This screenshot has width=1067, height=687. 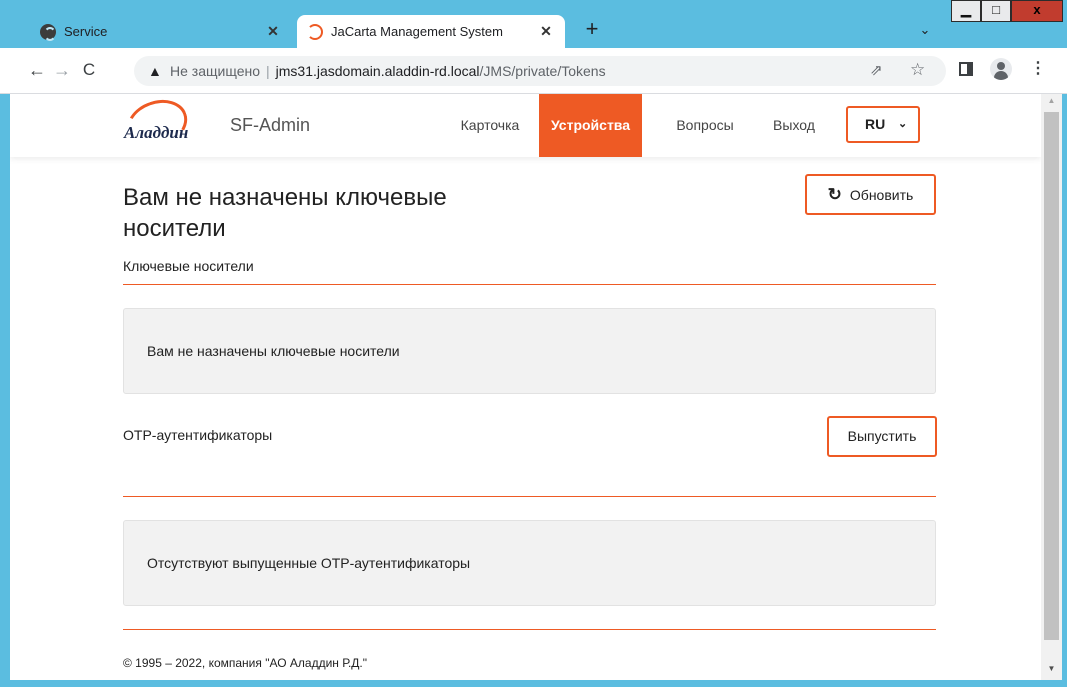 I want to click on language-value: RU, so click(x=875, y=124).